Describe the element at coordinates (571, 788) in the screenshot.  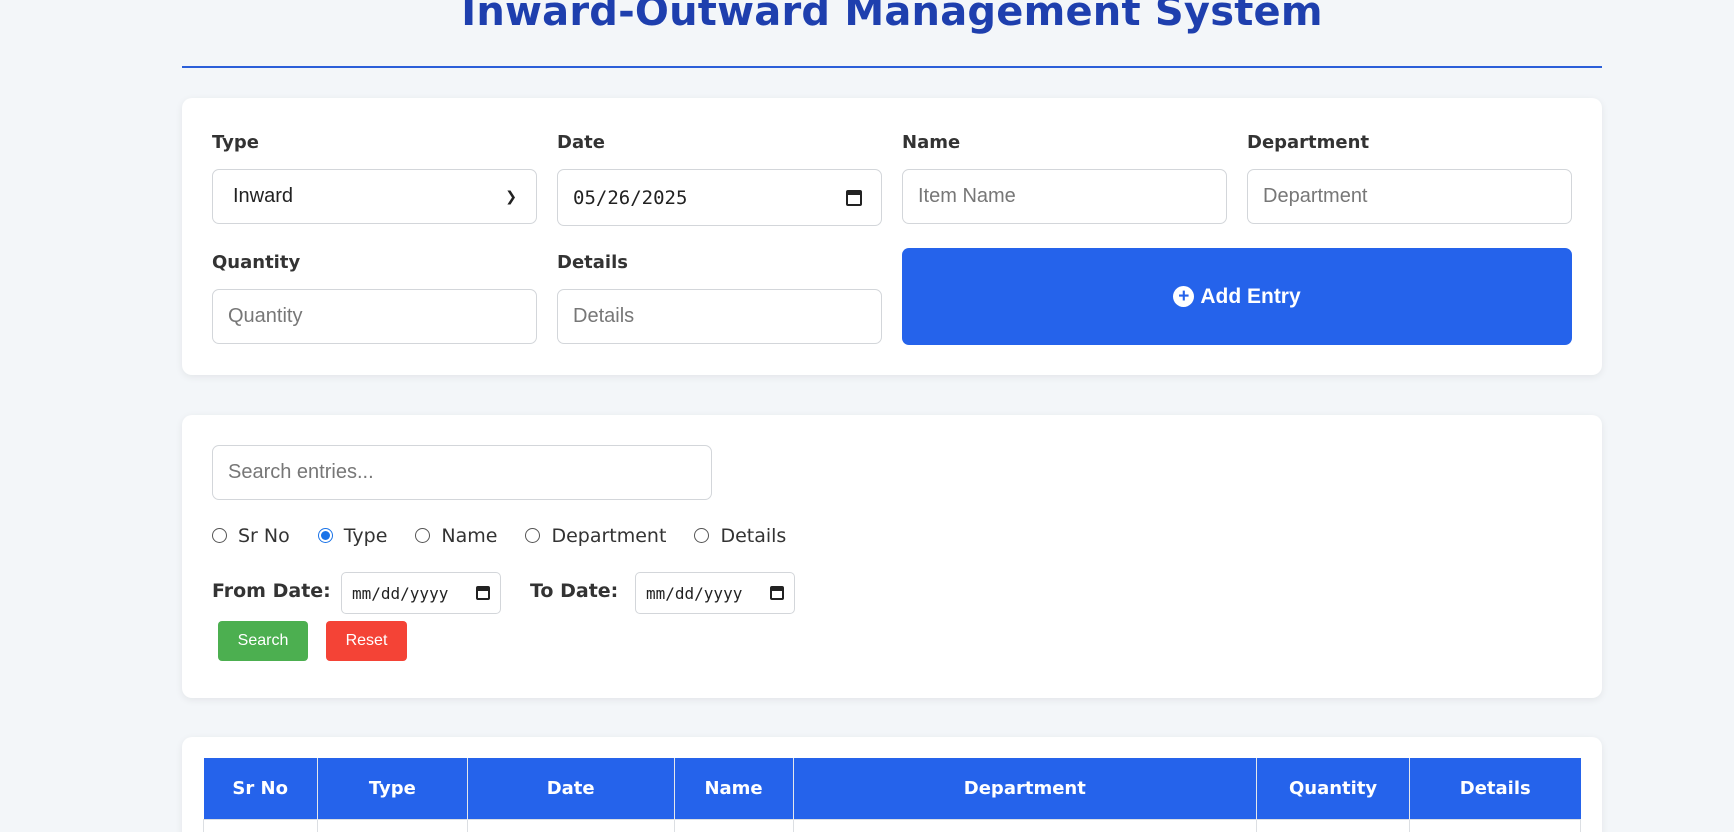
I see `column-header-date: Date` at that location.